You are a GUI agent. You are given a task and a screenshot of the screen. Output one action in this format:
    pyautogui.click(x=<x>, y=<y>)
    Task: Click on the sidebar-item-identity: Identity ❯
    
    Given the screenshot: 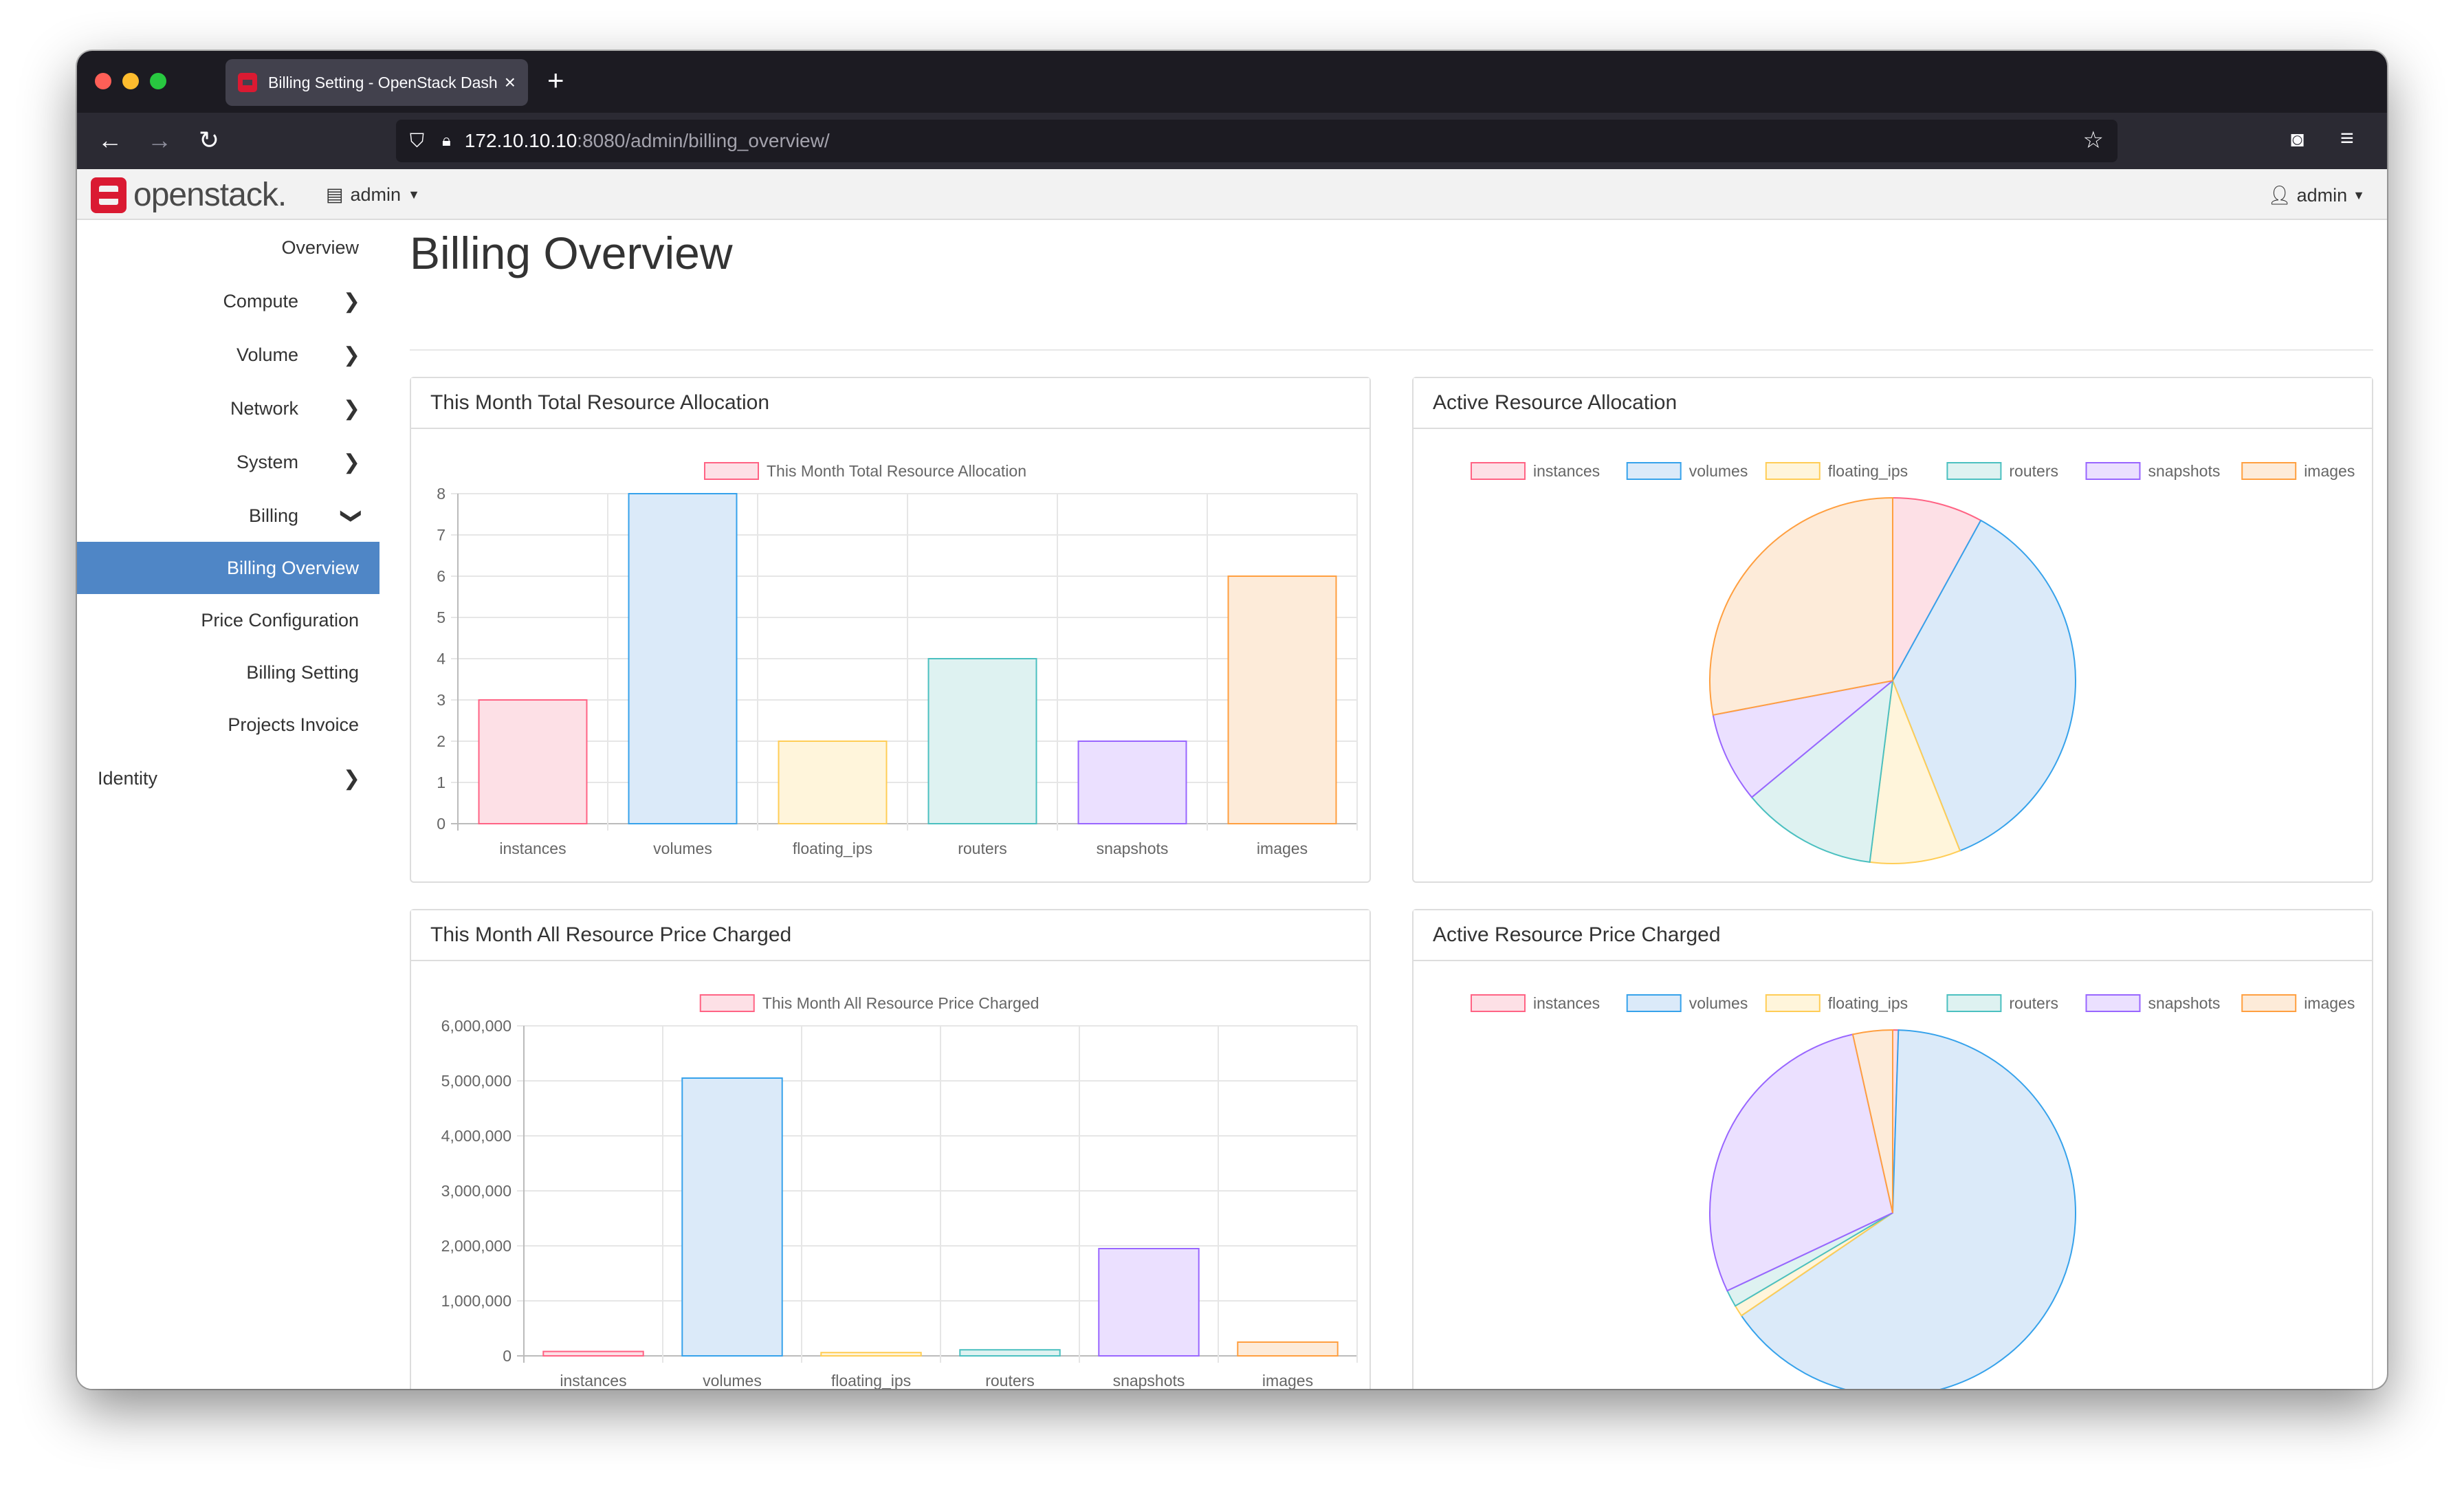 What is the action you would take?
    pyautogui.click(x=228, y=778)
    